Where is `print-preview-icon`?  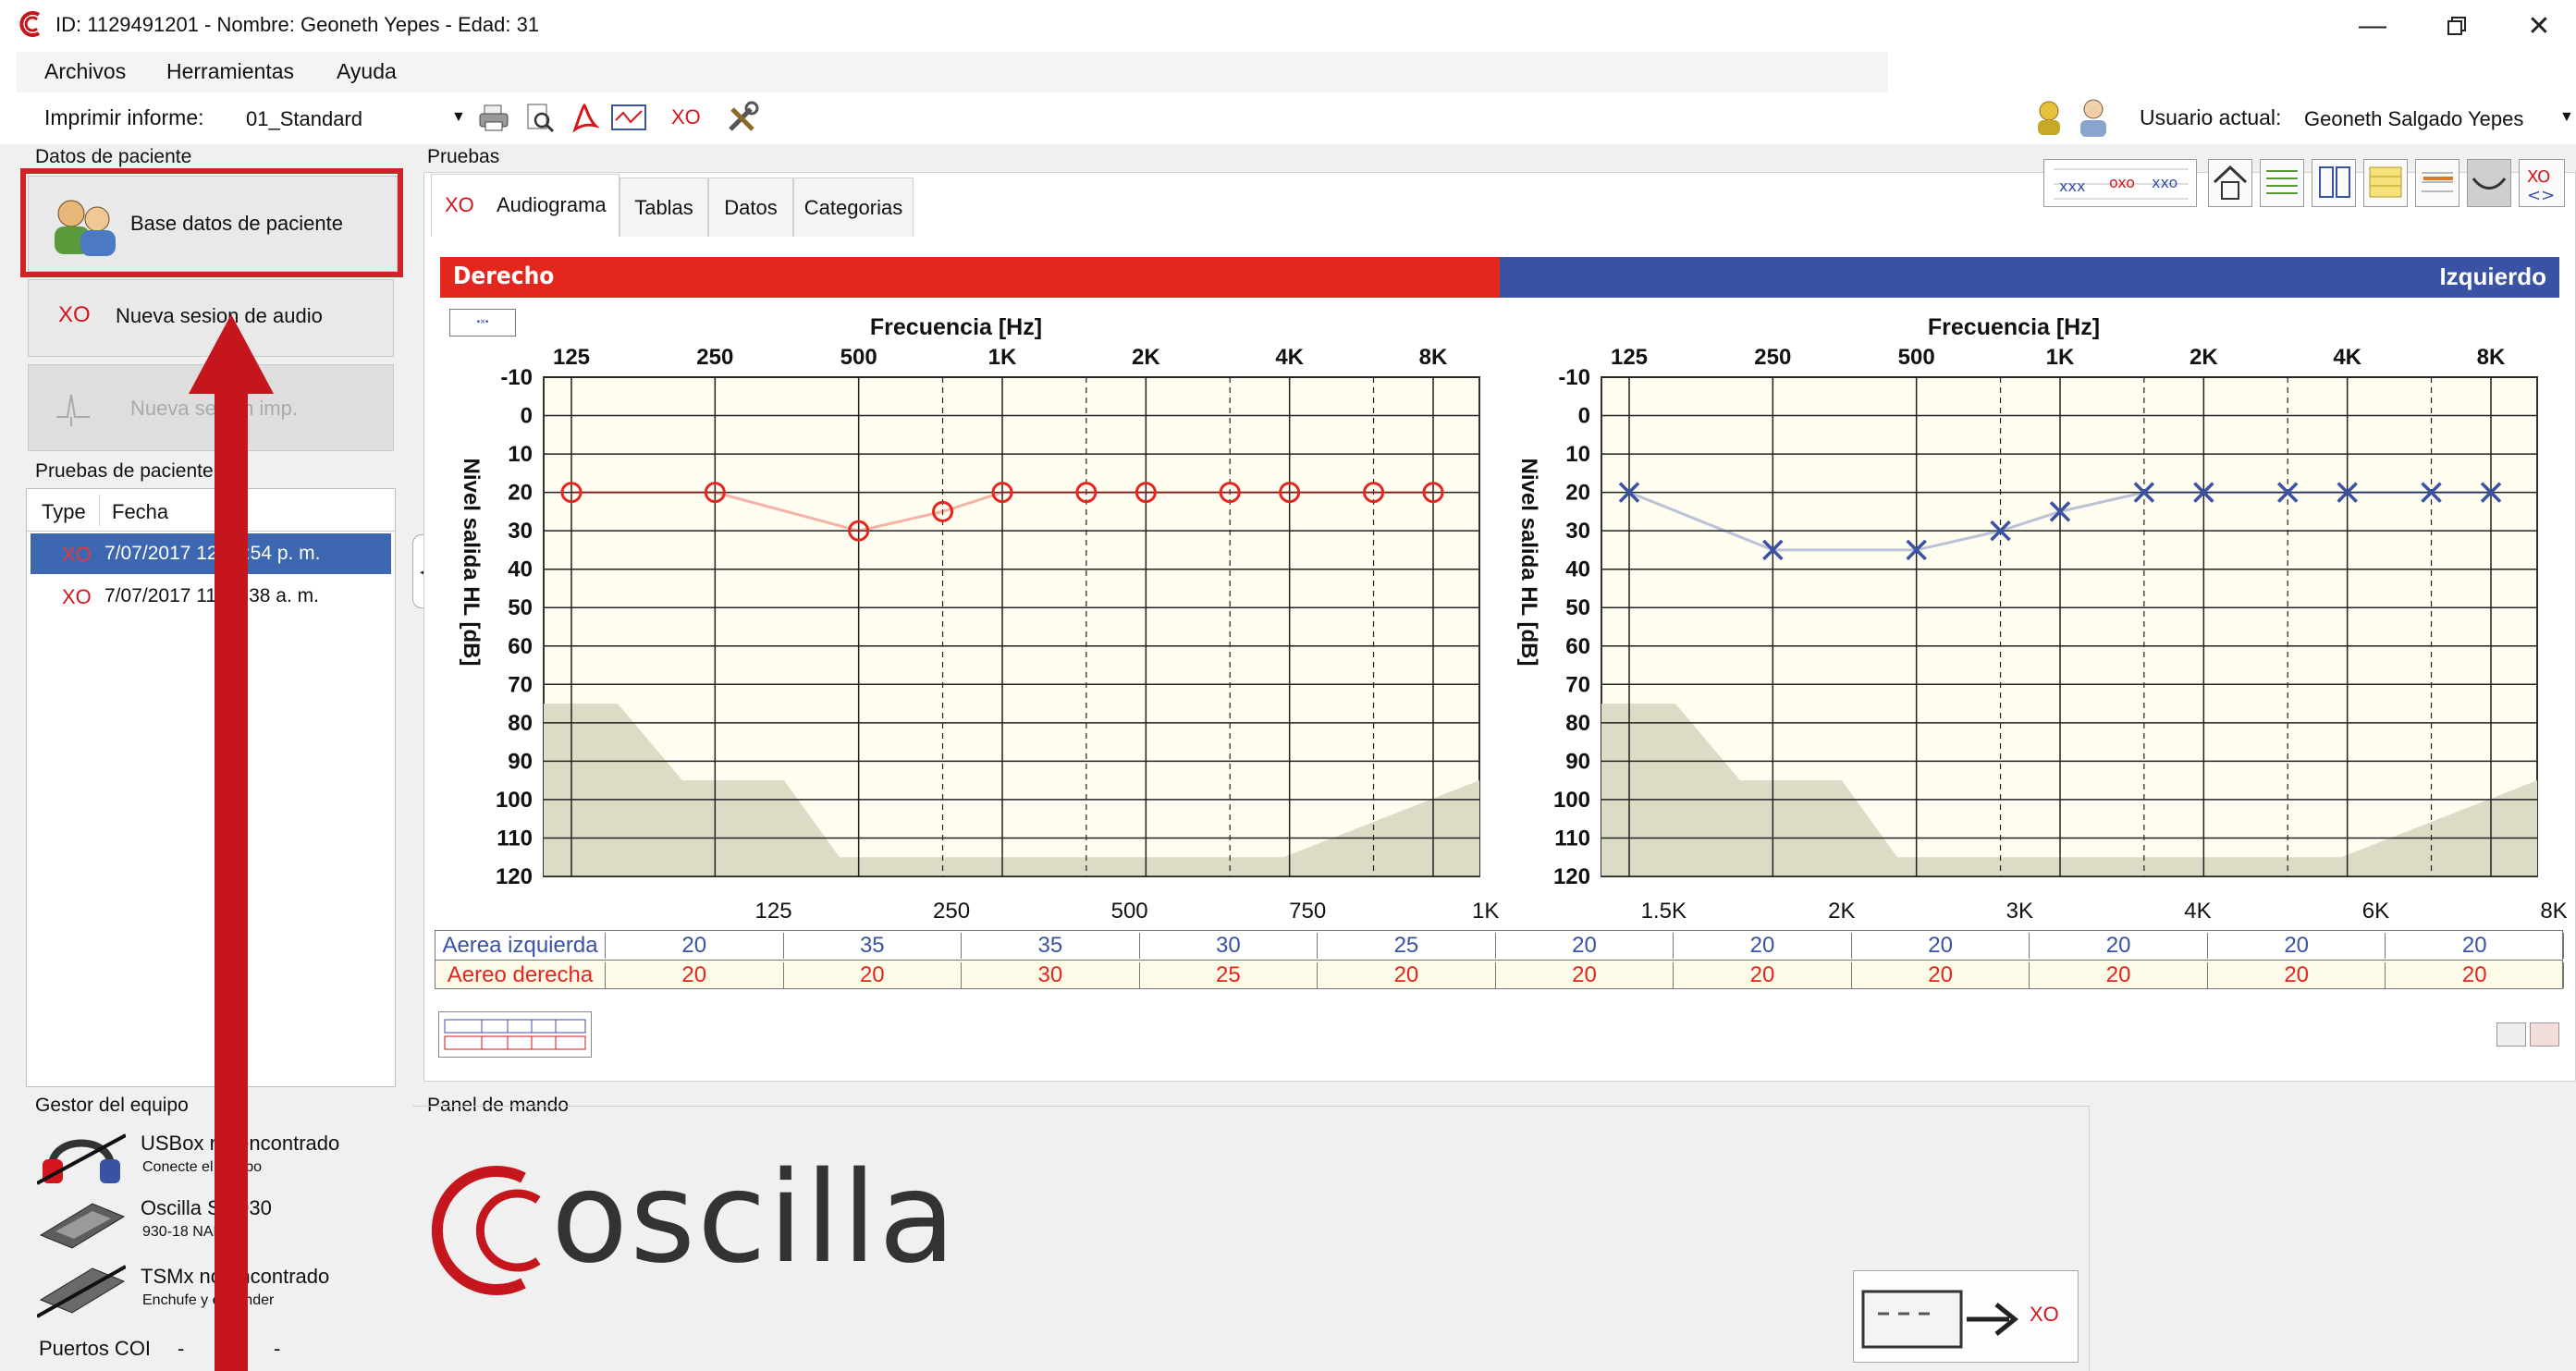 print-preview-icon is located at coordinates (540, 117).